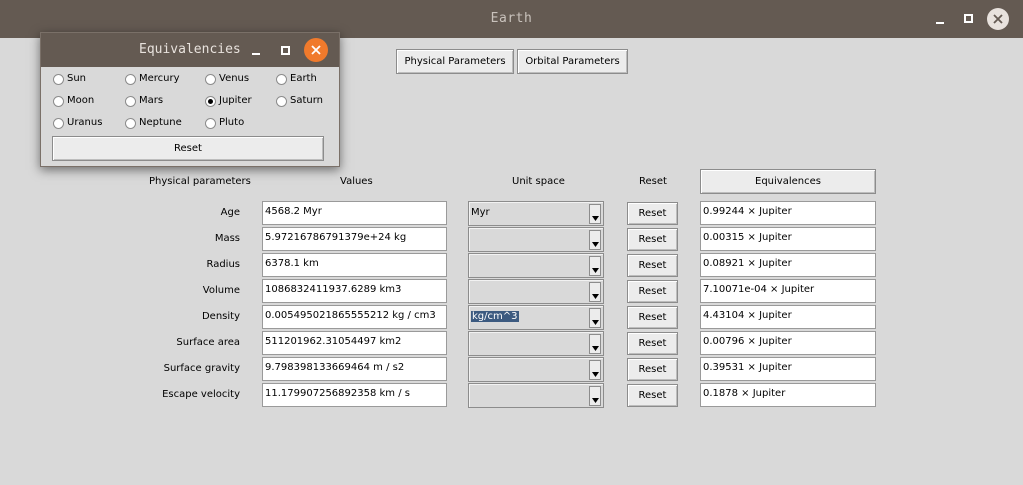 The image size is (1023, 485). What do you see at coordinates (200, 181) in the screenshot?
I see `header-physical-parameters: Physical parameters` at bounding box center [200, 181].